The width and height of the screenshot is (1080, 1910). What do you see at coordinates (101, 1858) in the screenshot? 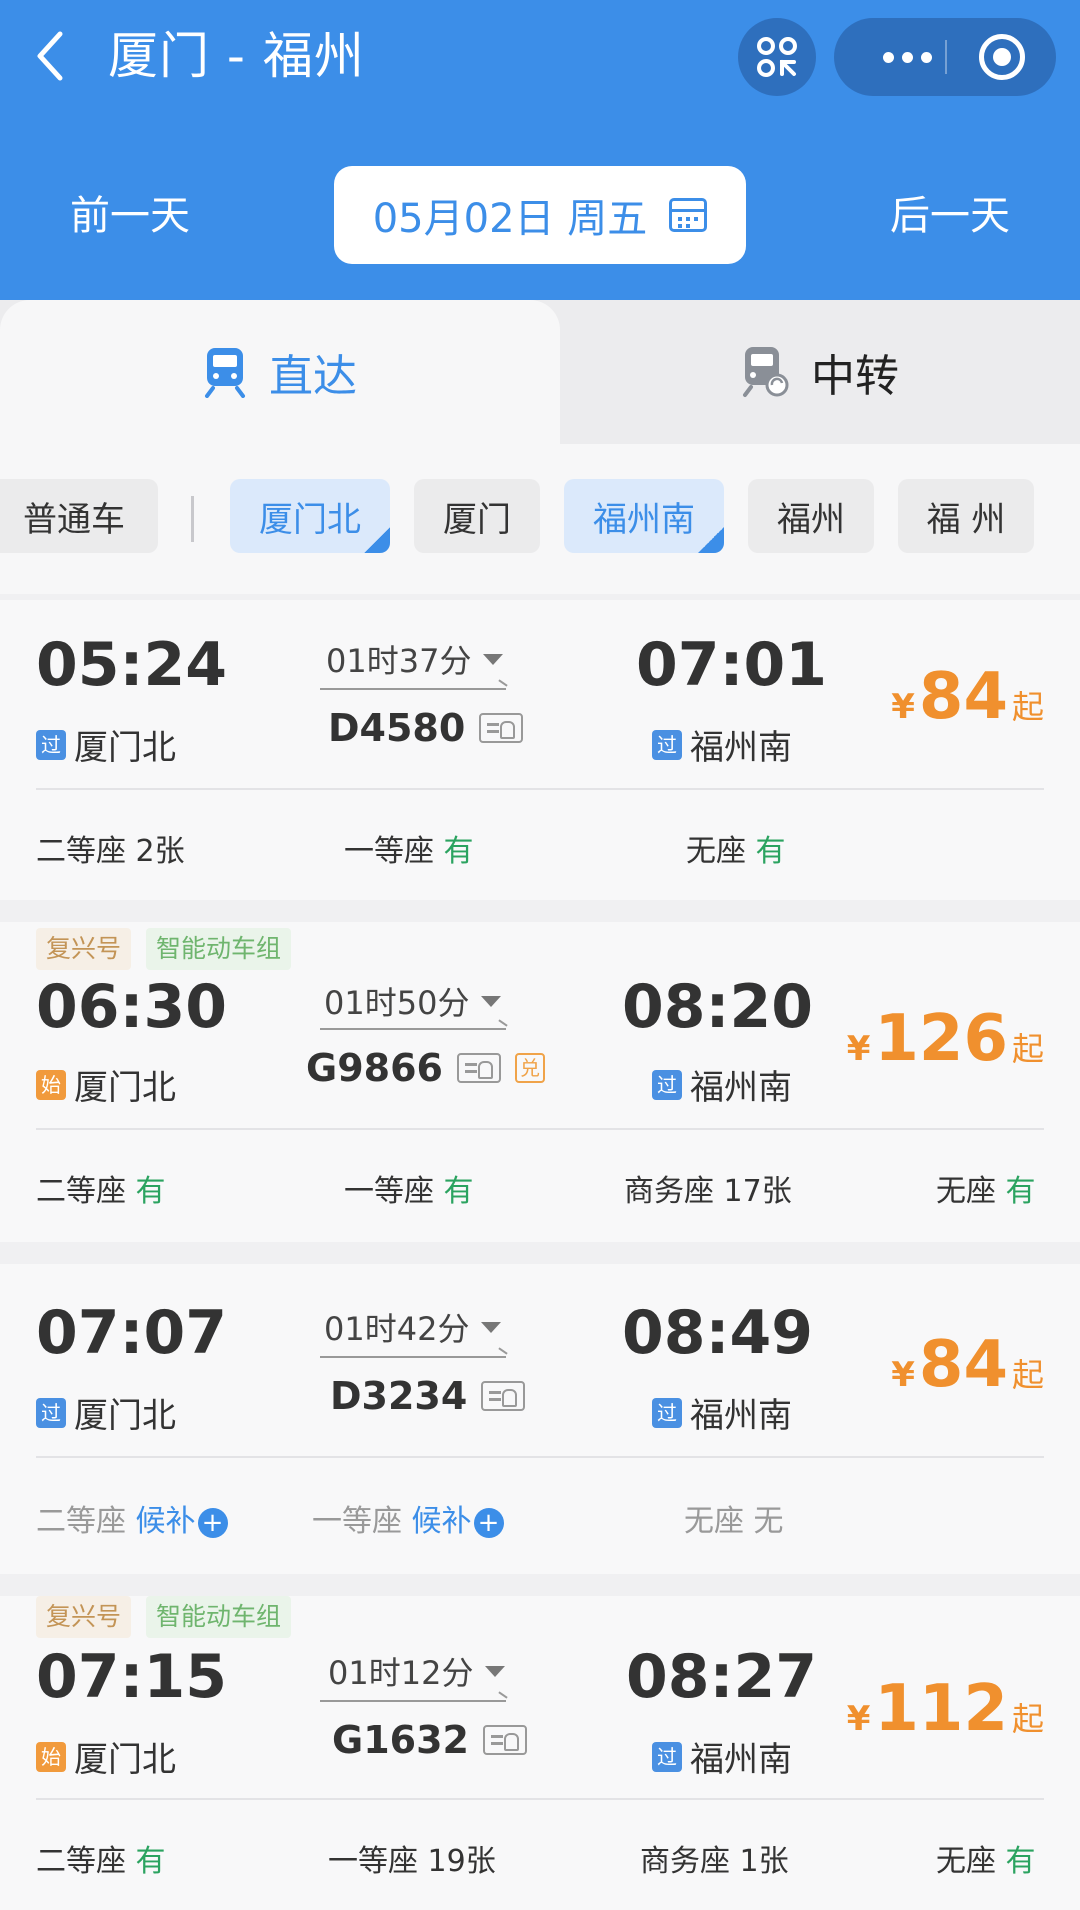
I see `seat-class-second: 二等座 有` at bounding box center [101, 1858].